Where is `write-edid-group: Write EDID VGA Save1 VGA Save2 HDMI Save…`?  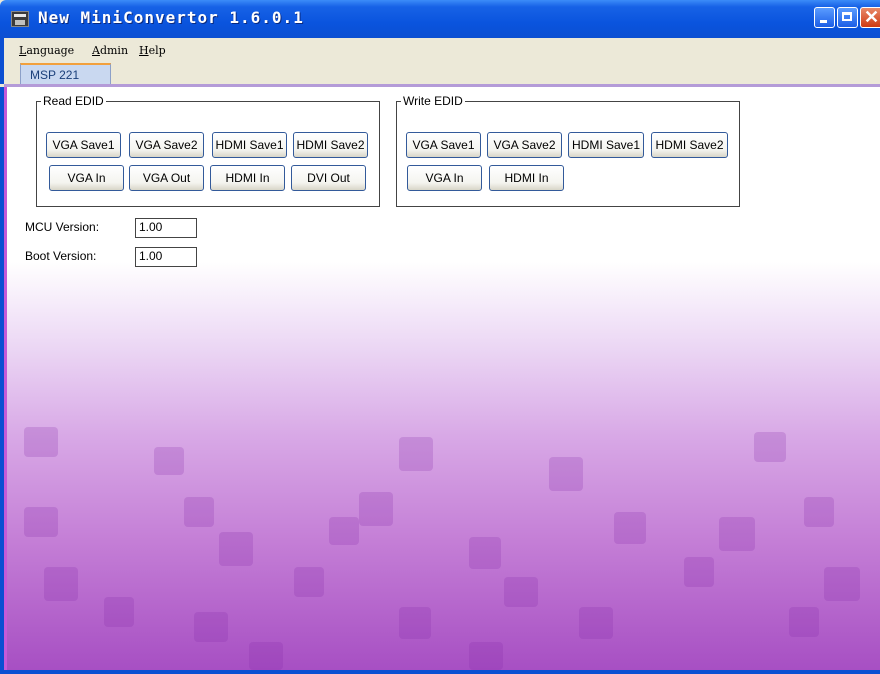
write-edid-group: Write EDID VGA Save1 VGA Save2 HDMI Save… is located at coordinates (568, 150).